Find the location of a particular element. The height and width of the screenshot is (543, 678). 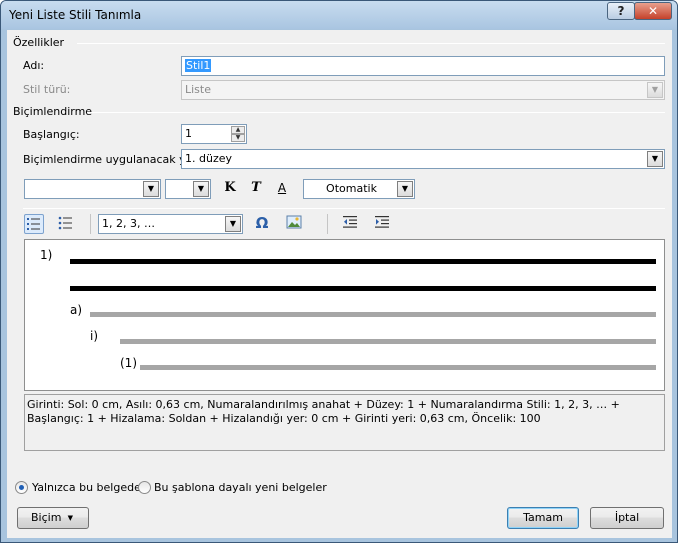

start-value: 1 is located at coordinates (188, 133).